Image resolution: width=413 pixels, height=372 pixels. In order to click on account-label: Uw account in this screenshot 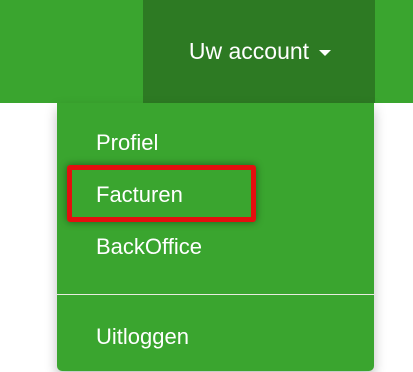, I will do `click(249, 51)`.